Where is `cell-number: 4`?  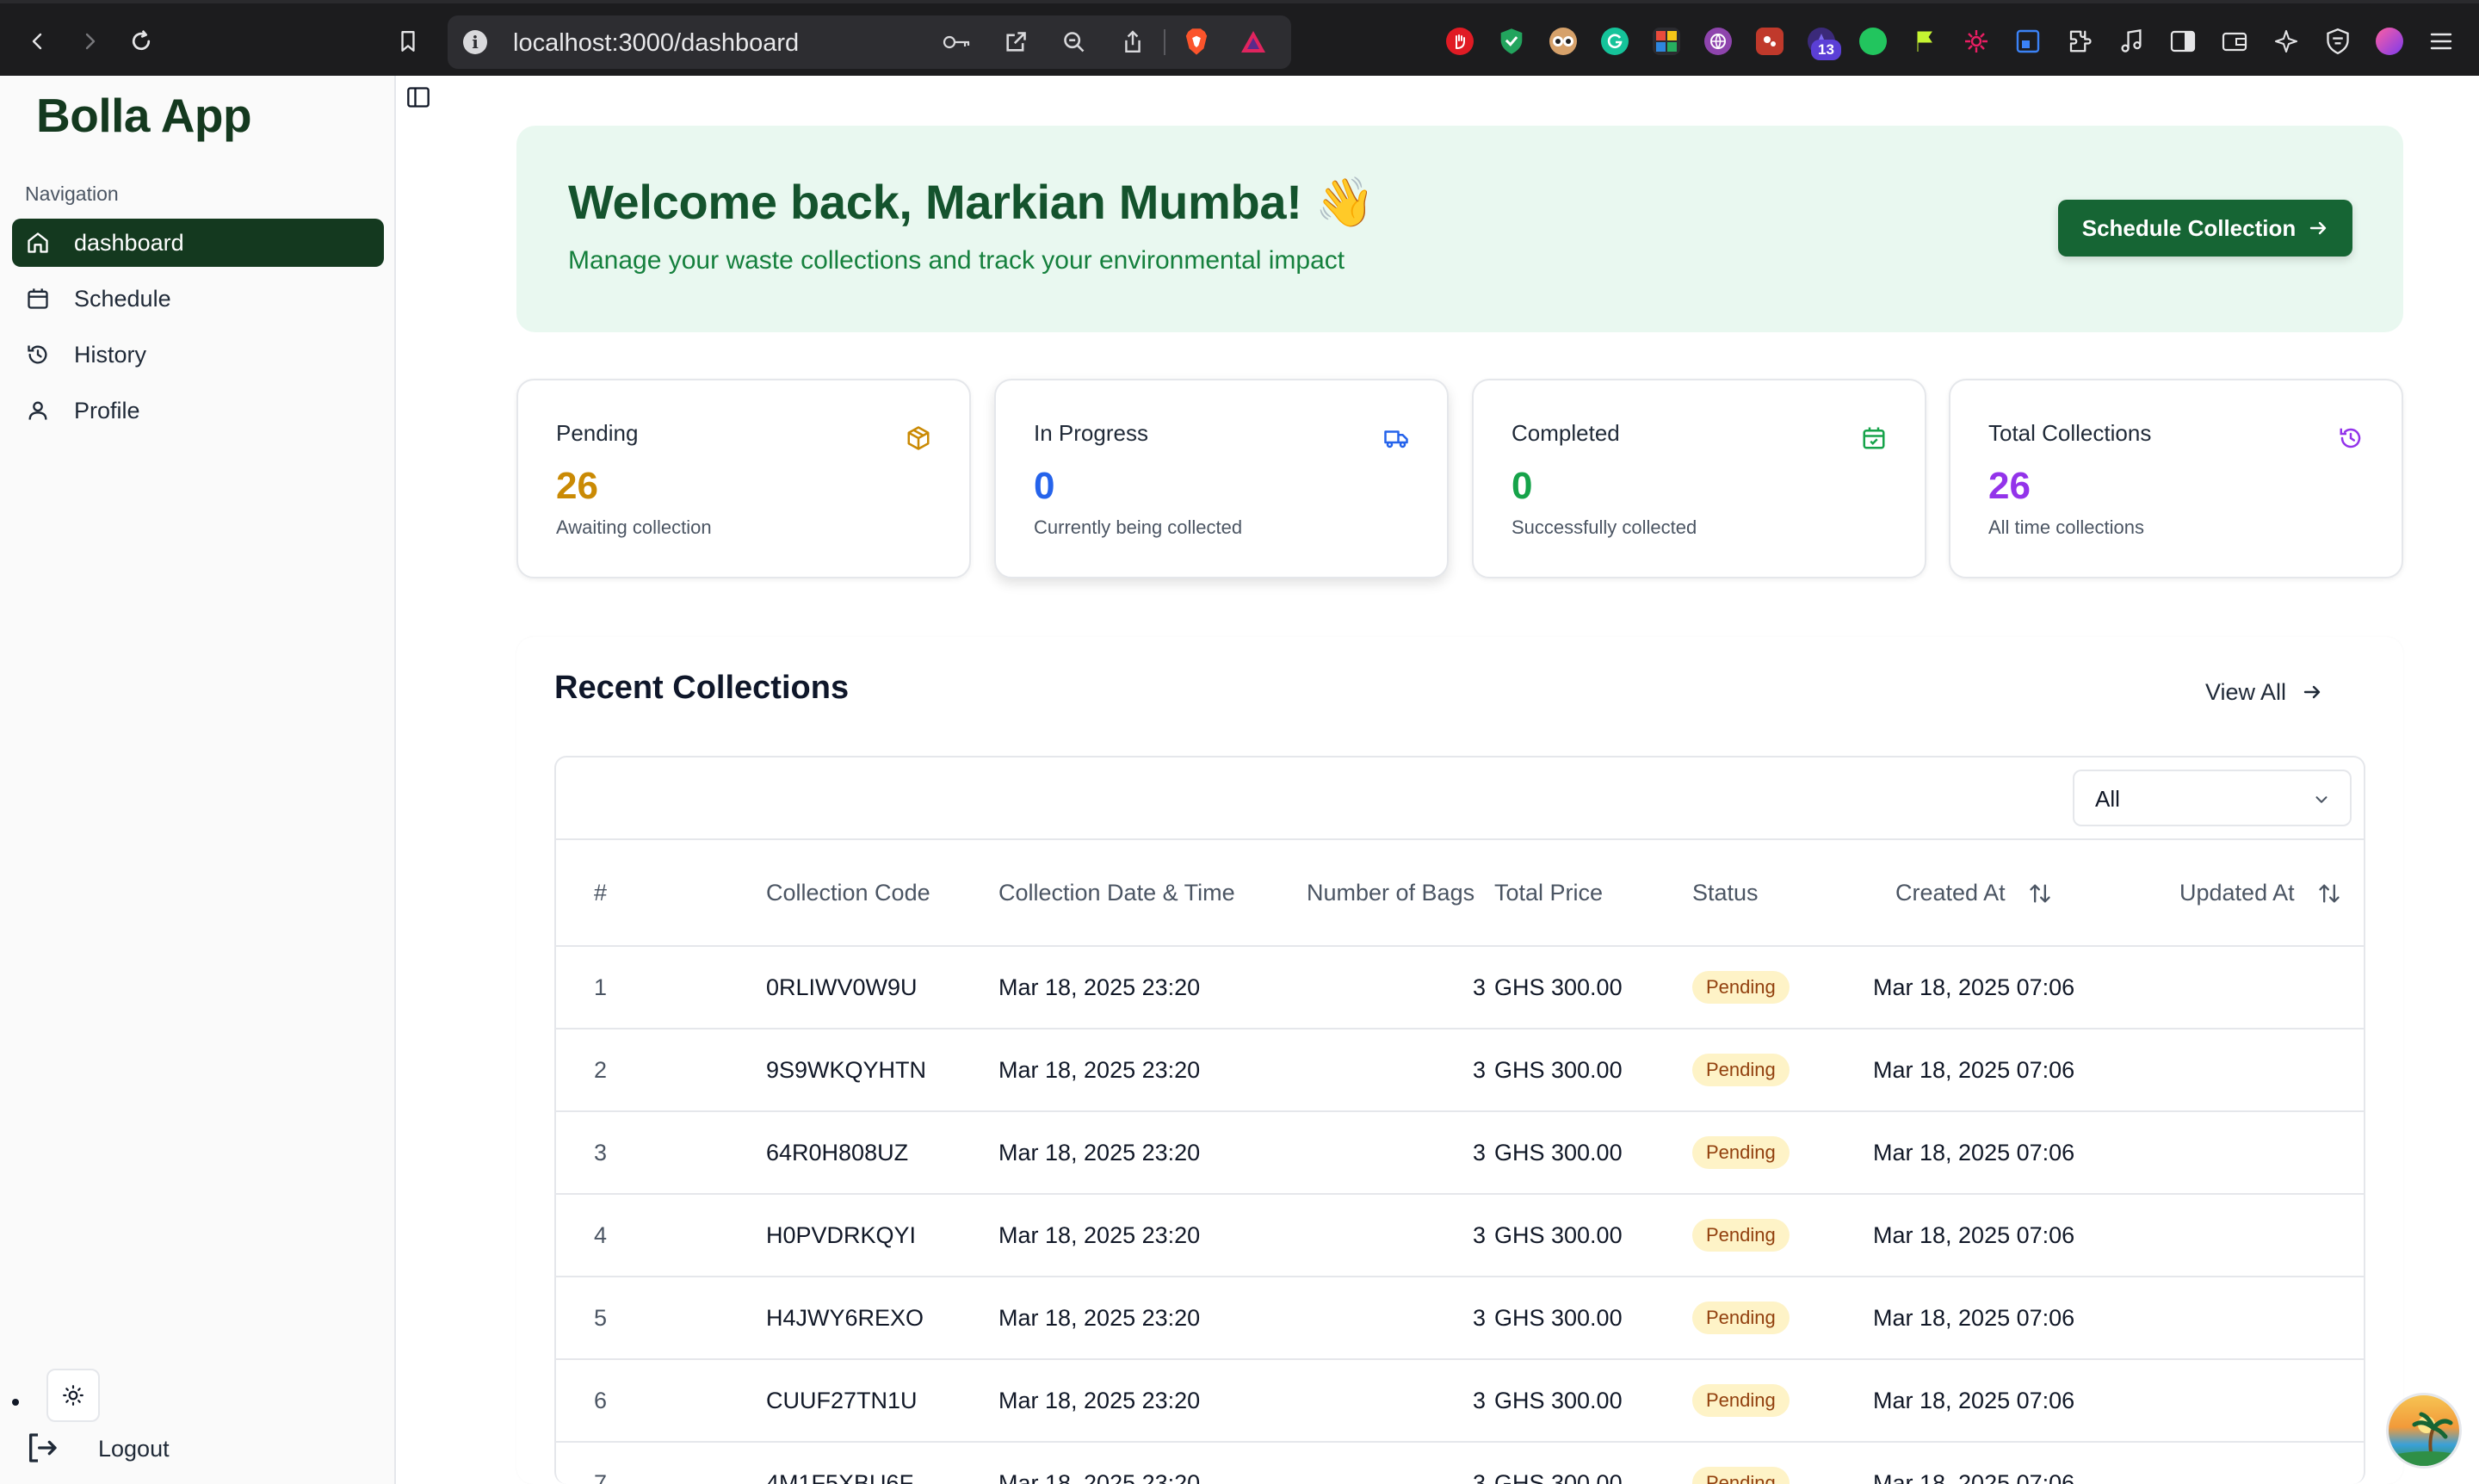 cell-number: 4 is located at coordinates (601, 1235).